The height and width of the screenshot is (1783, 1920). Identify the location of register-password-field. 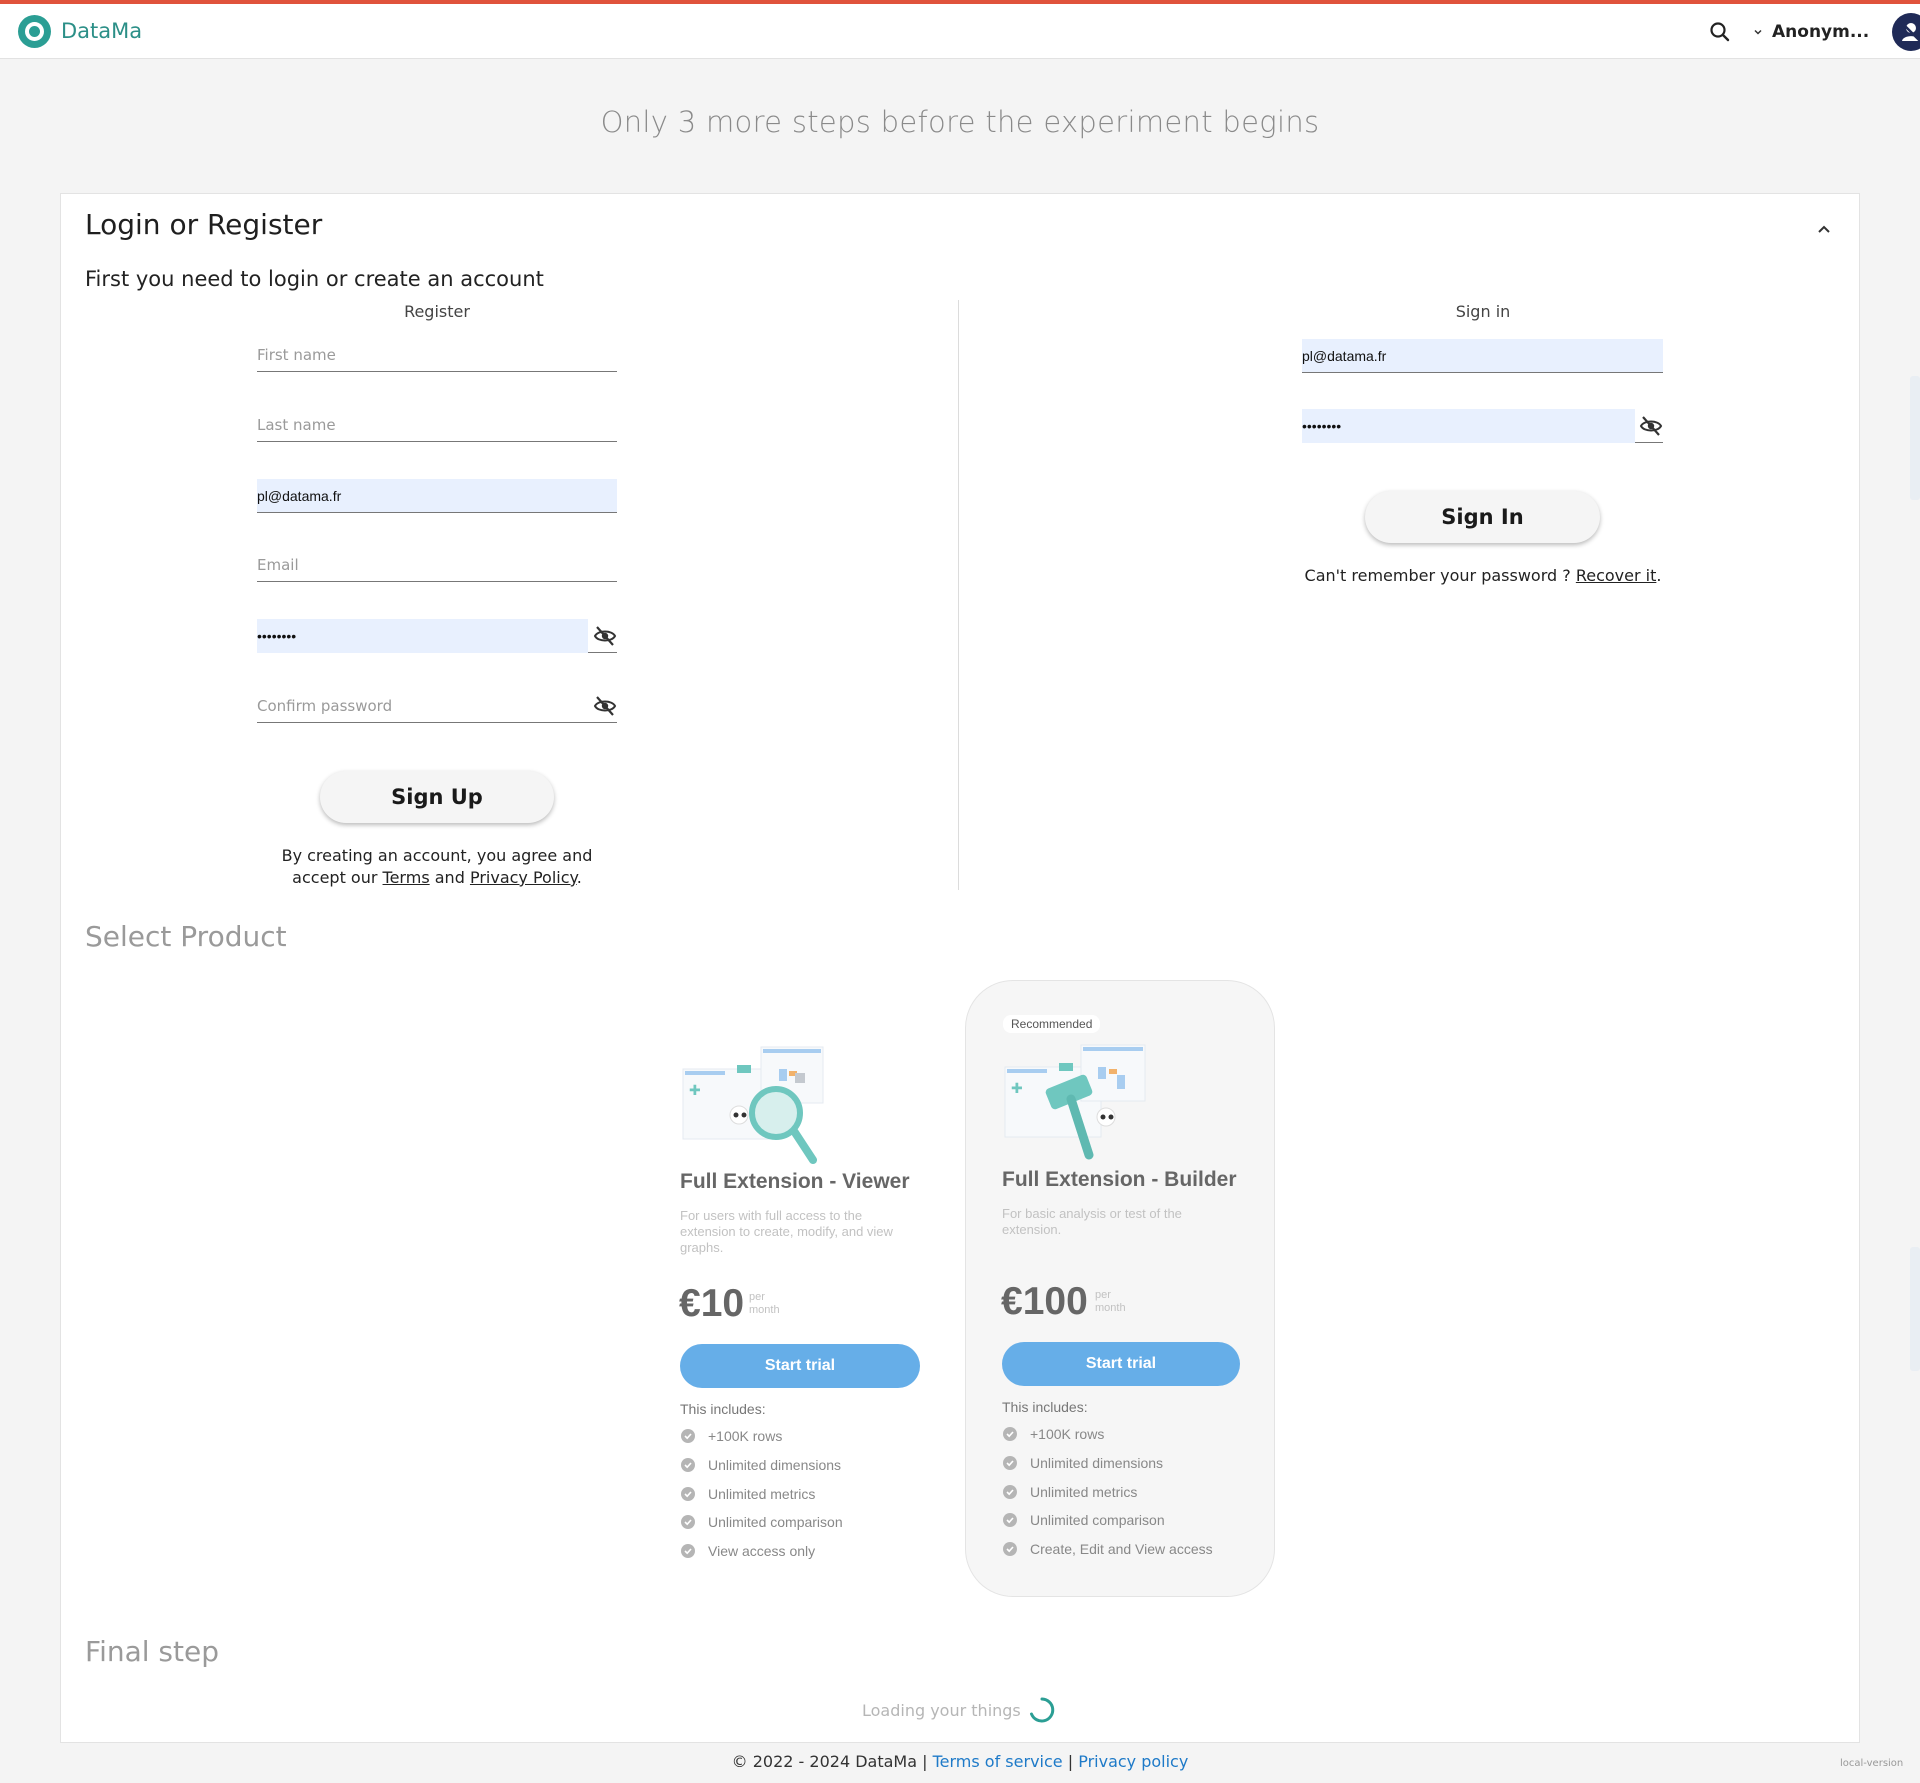
(437, 636).